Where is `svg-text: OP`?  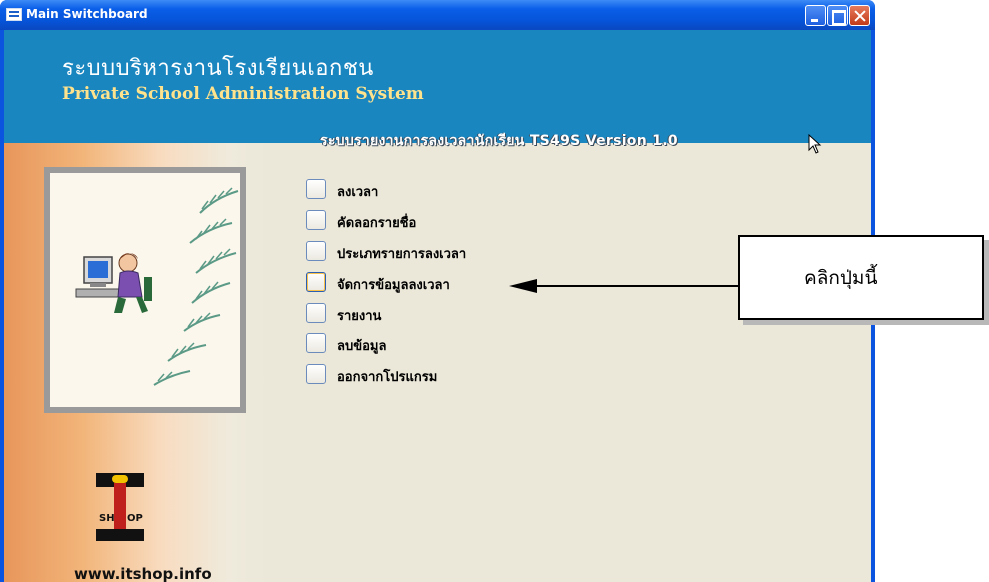
svg-text: OP is located at coordinates (135, 518).